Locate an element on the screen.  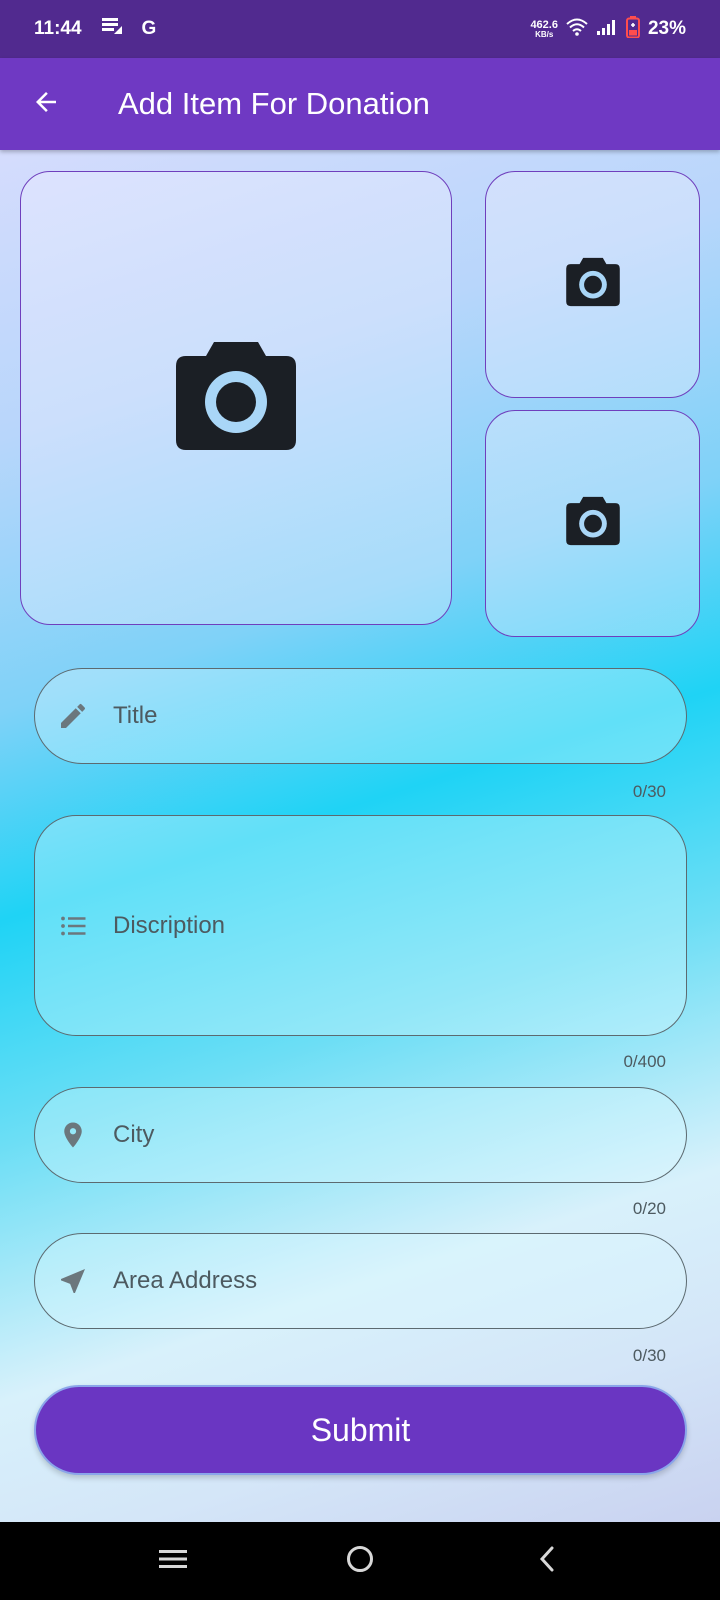
recent-apps-button is located at coordinates (173, 1561).